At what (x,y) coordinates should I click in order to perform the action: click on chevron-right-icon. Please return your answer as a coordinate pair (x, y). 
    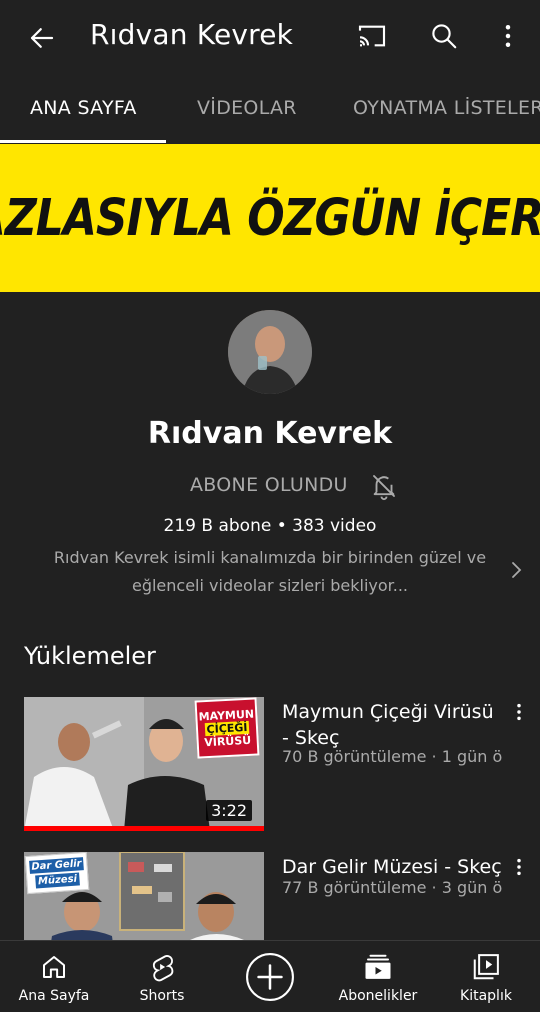
    Looking at the image, I should click on (517, 570).